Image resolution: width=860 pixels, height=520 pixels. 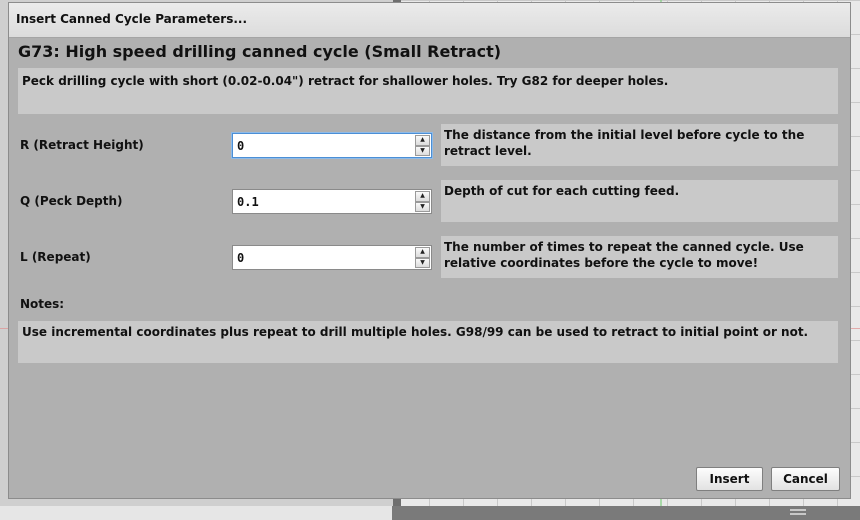 I want to click on peck-depth-help: Depth of cut for each cutting feed., so click(x=639, y=201).